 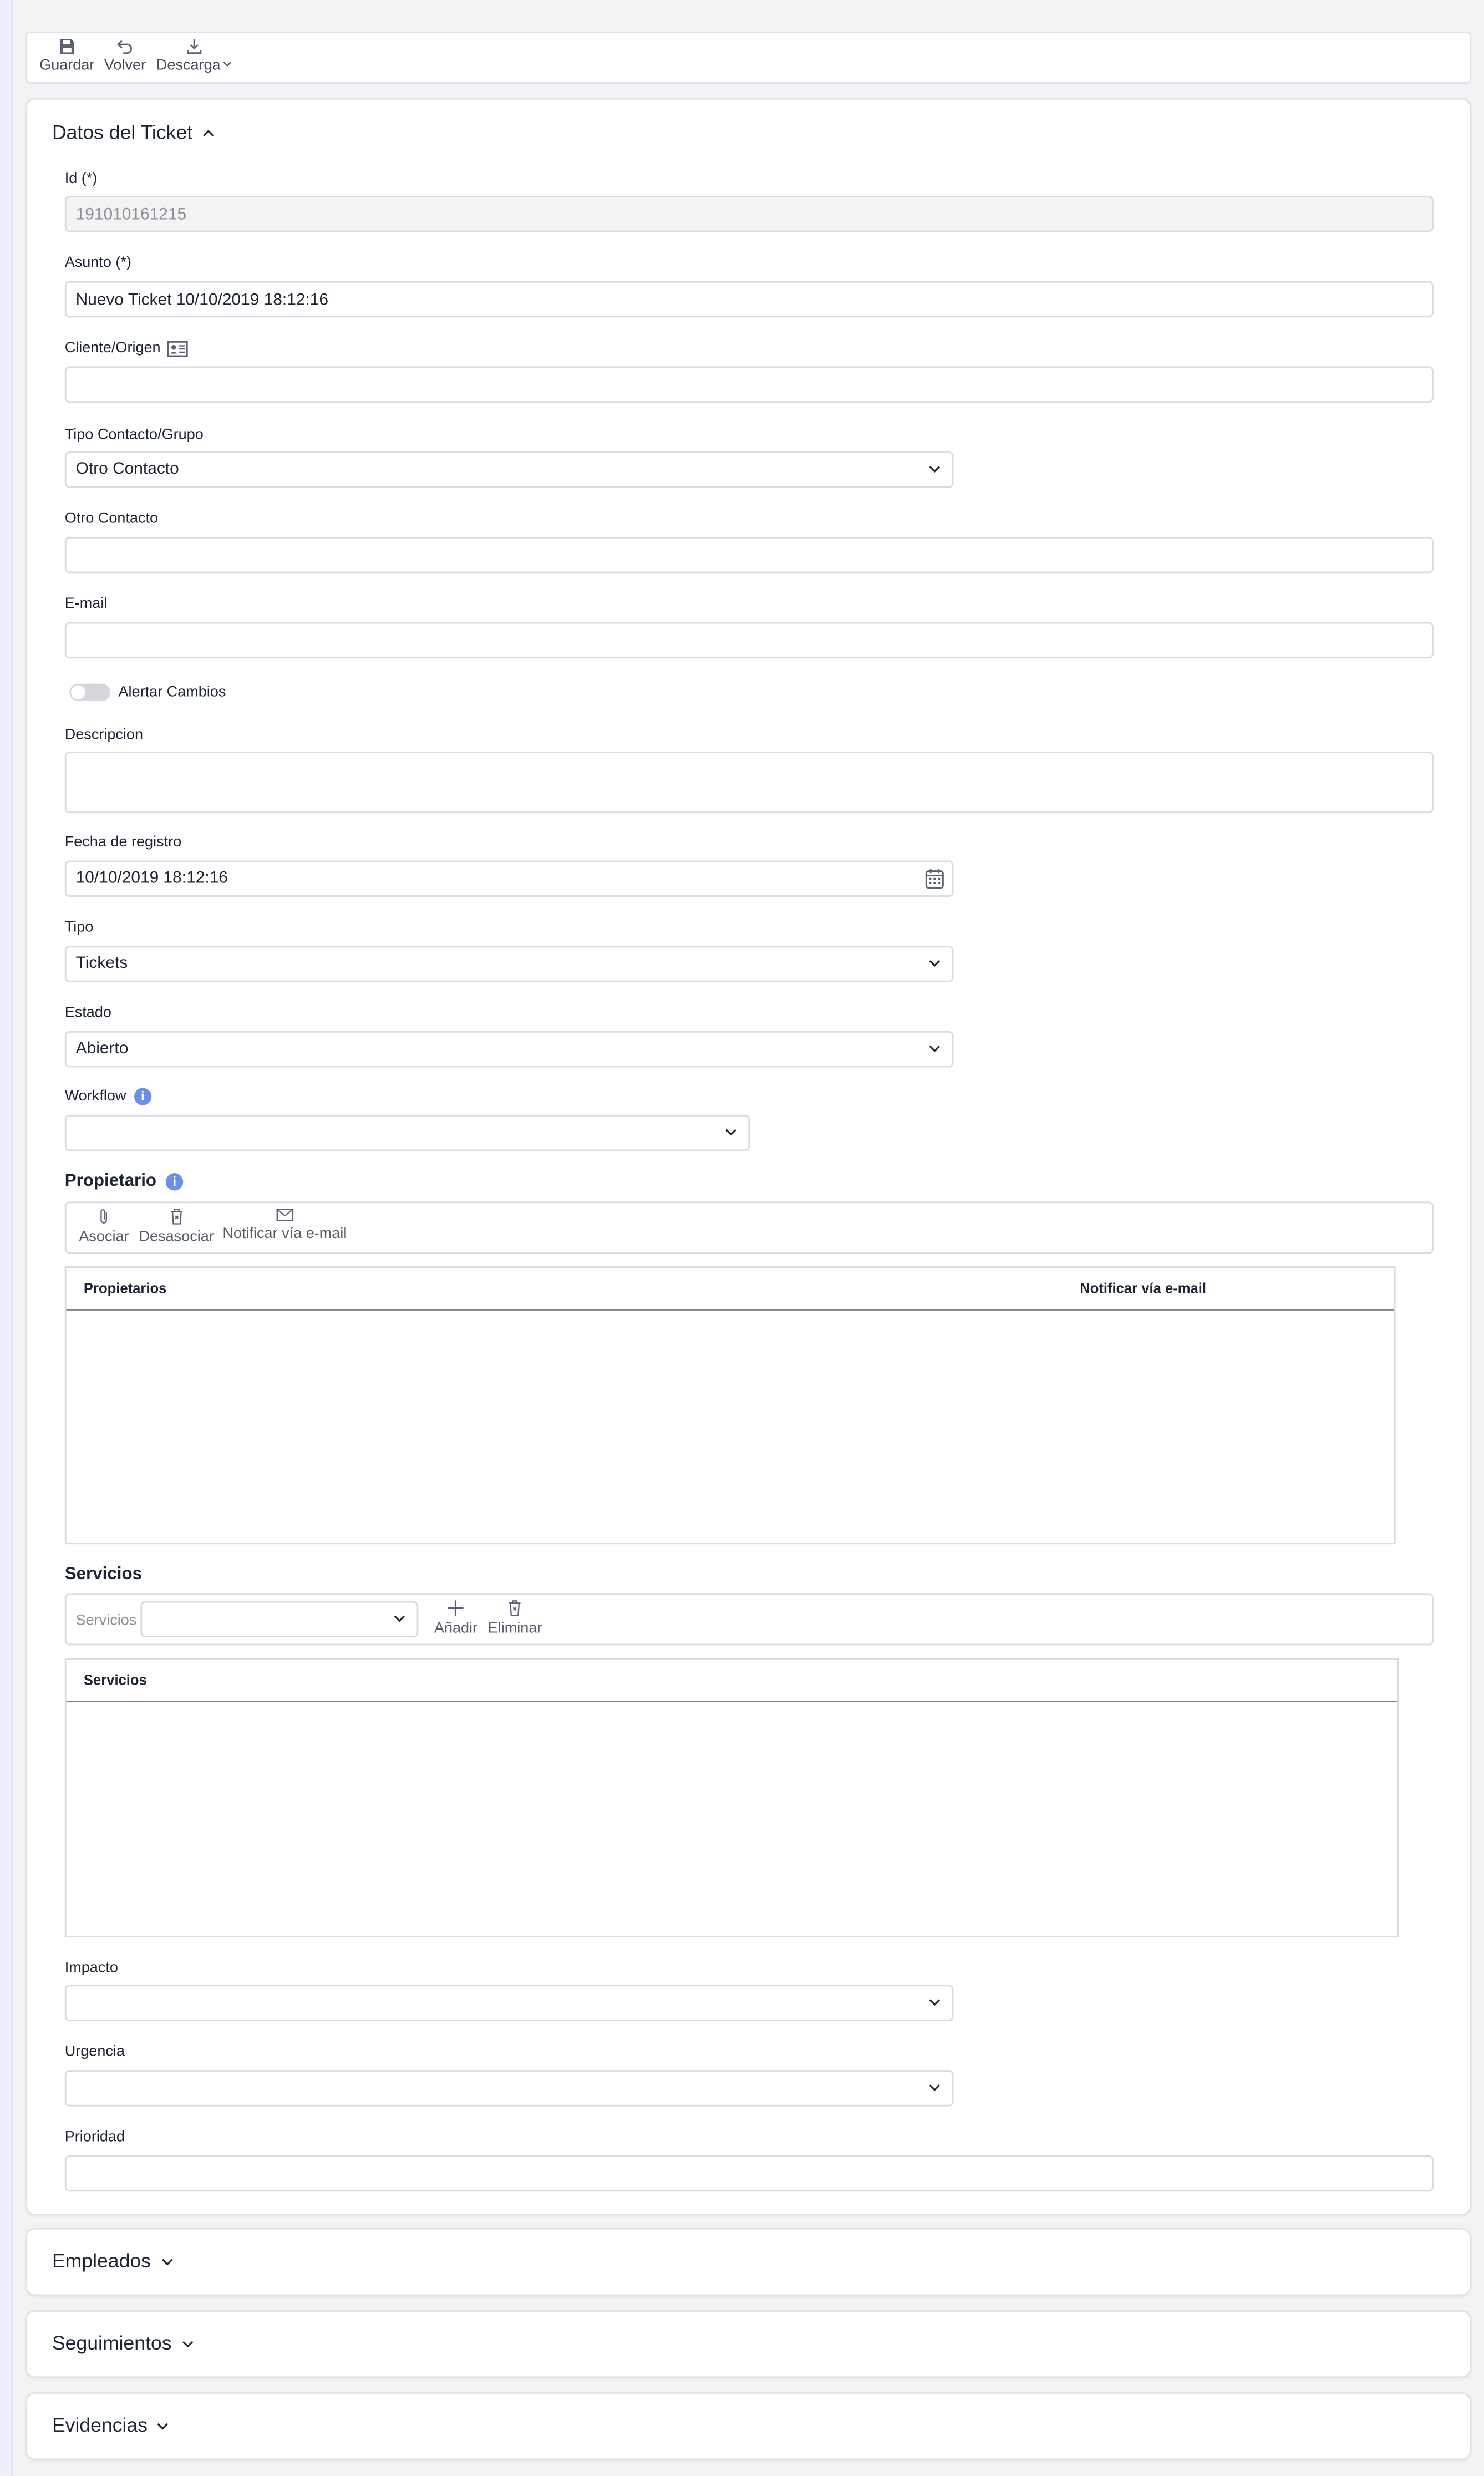 I want to click on alert-changes-toggle, so click(x=90, y=692).